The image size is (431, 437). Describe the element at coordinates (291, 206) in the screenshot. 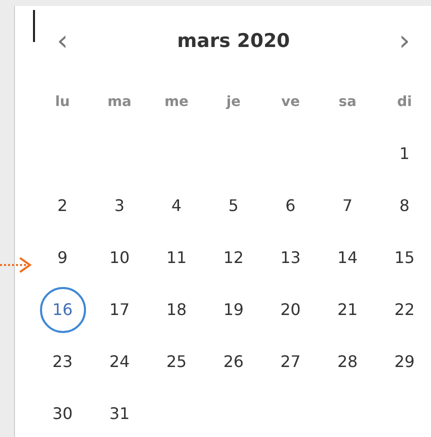

I see `day-button: 6` at that location.